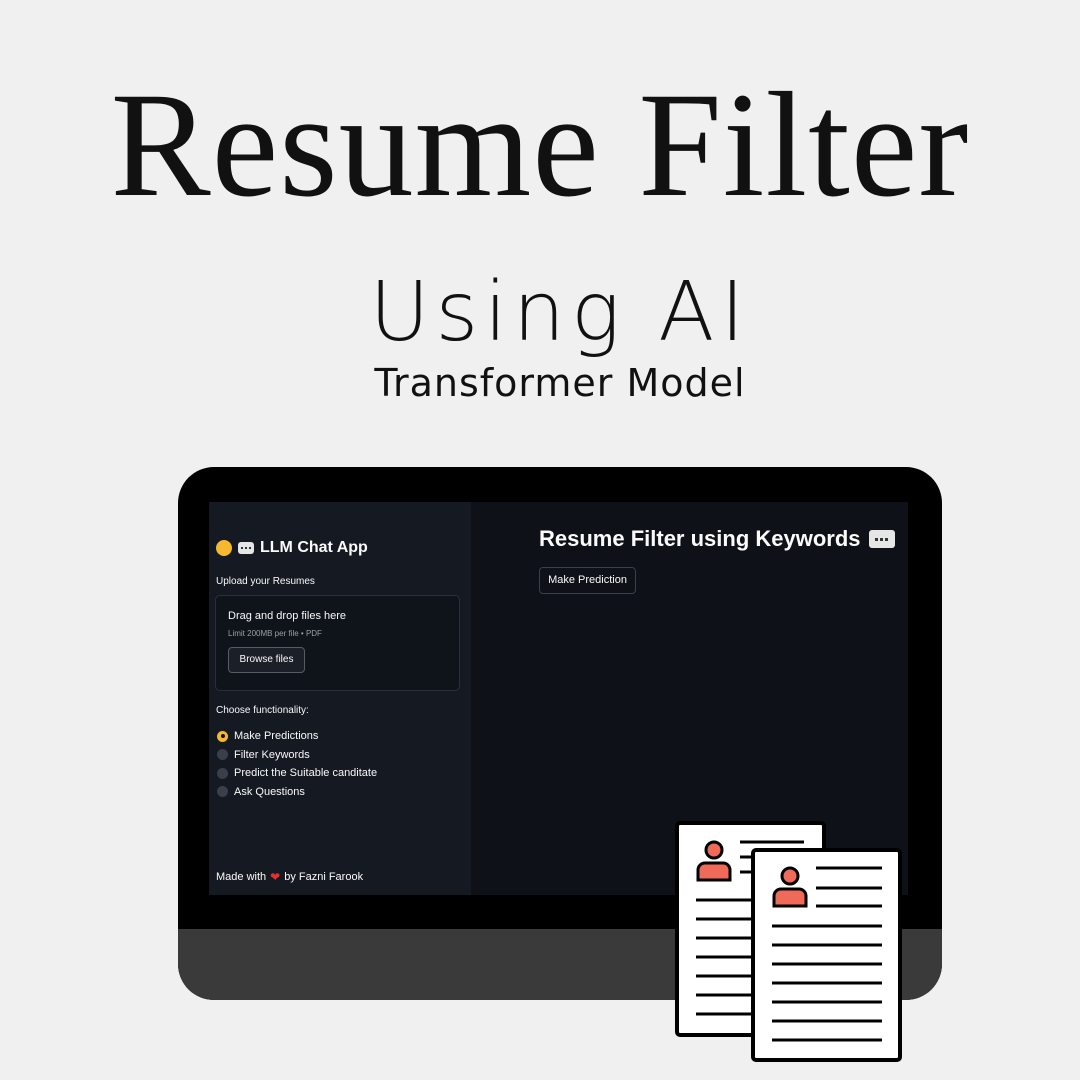 The height and width of the screenshot is (1080, 1080). What do you see at coordinates (224, 548) in the screenshot?
I see `smiling-face-icon` at bounding box center [224, 548].